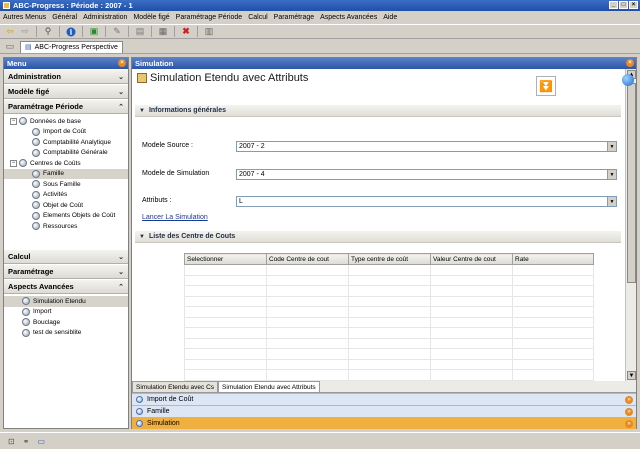 Image resolution: width=640 pixels, height=449 pixels. I want to click on search-icon: ⚲, so click(48, 32).